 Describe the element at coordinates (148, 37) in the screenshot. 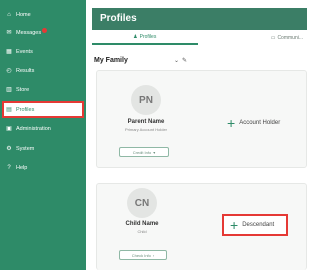

I see `tab-label: Profiles` at that location.